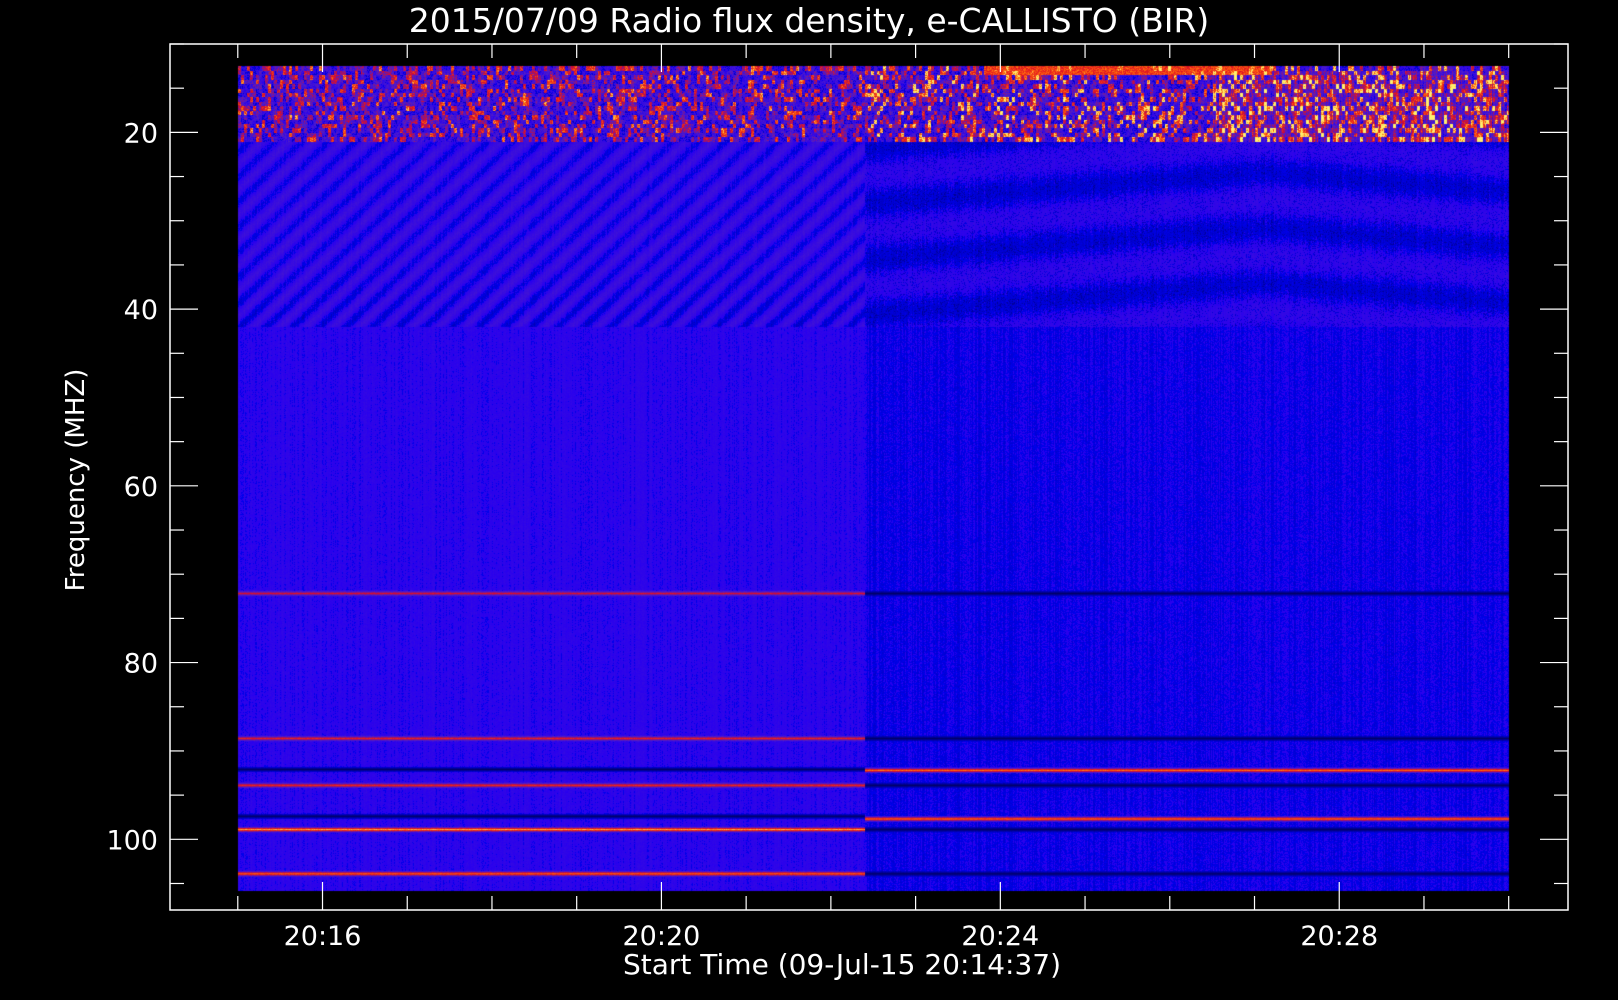  What do you see at coordinates (76, 480) in the screenshot?
I see `y-axis-label: Frequency (MHZ)` at bounding box center [76, 480].